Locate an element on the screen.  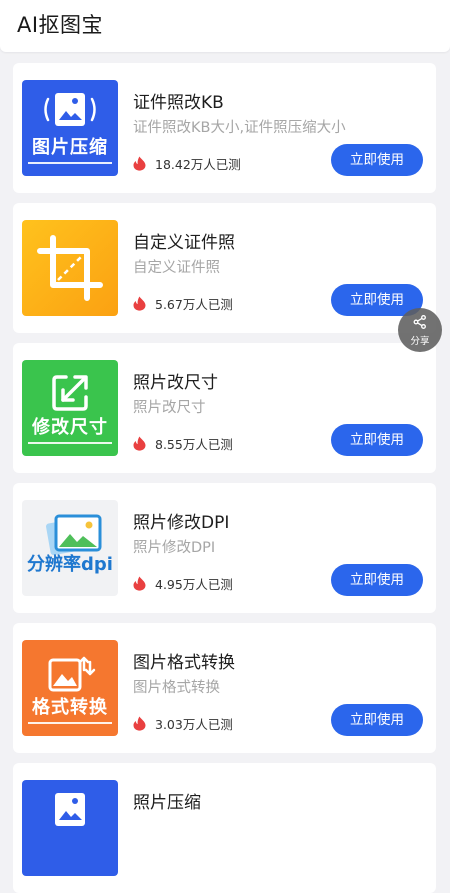
usage-stat: 8.55万人已测 is located at coordinates (183, 443).